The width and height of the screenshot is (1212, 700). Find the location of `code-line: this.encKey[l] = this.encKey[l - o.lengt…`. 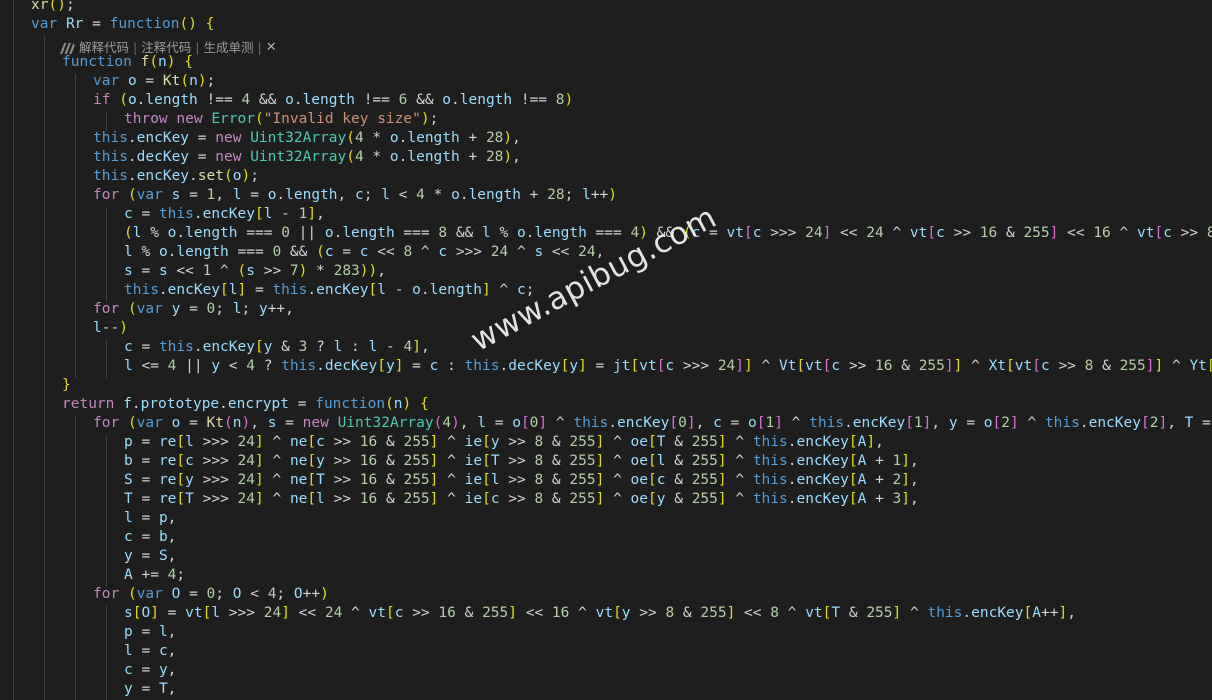

code-line: this.encKey[l] = this.encKey[l - o.lengt… is located at coordinates (329, 290).